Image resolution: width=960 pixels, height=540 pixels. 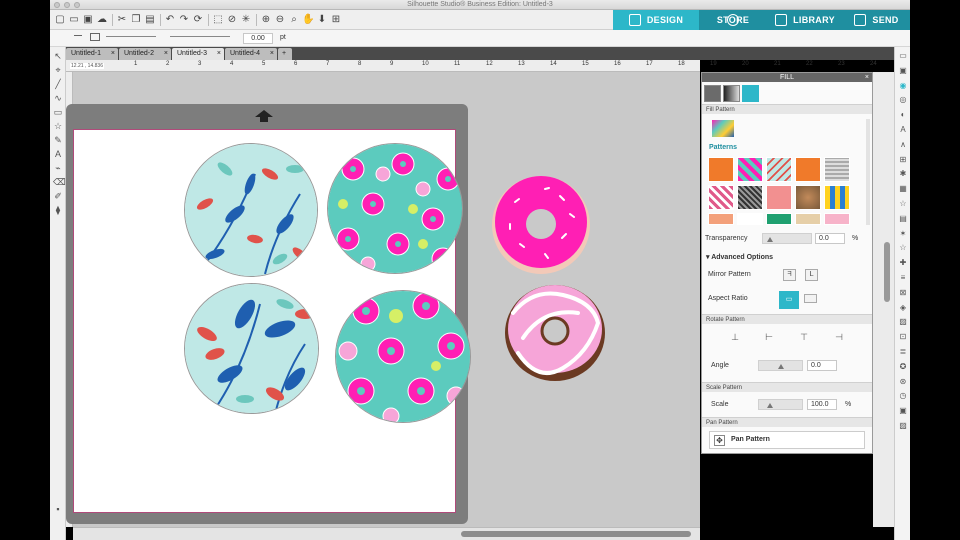 What do you see at coordinates (58, 140) in the screenshot?
I see `pen-tool-icon: ✎` at bounding box center [58, 140].